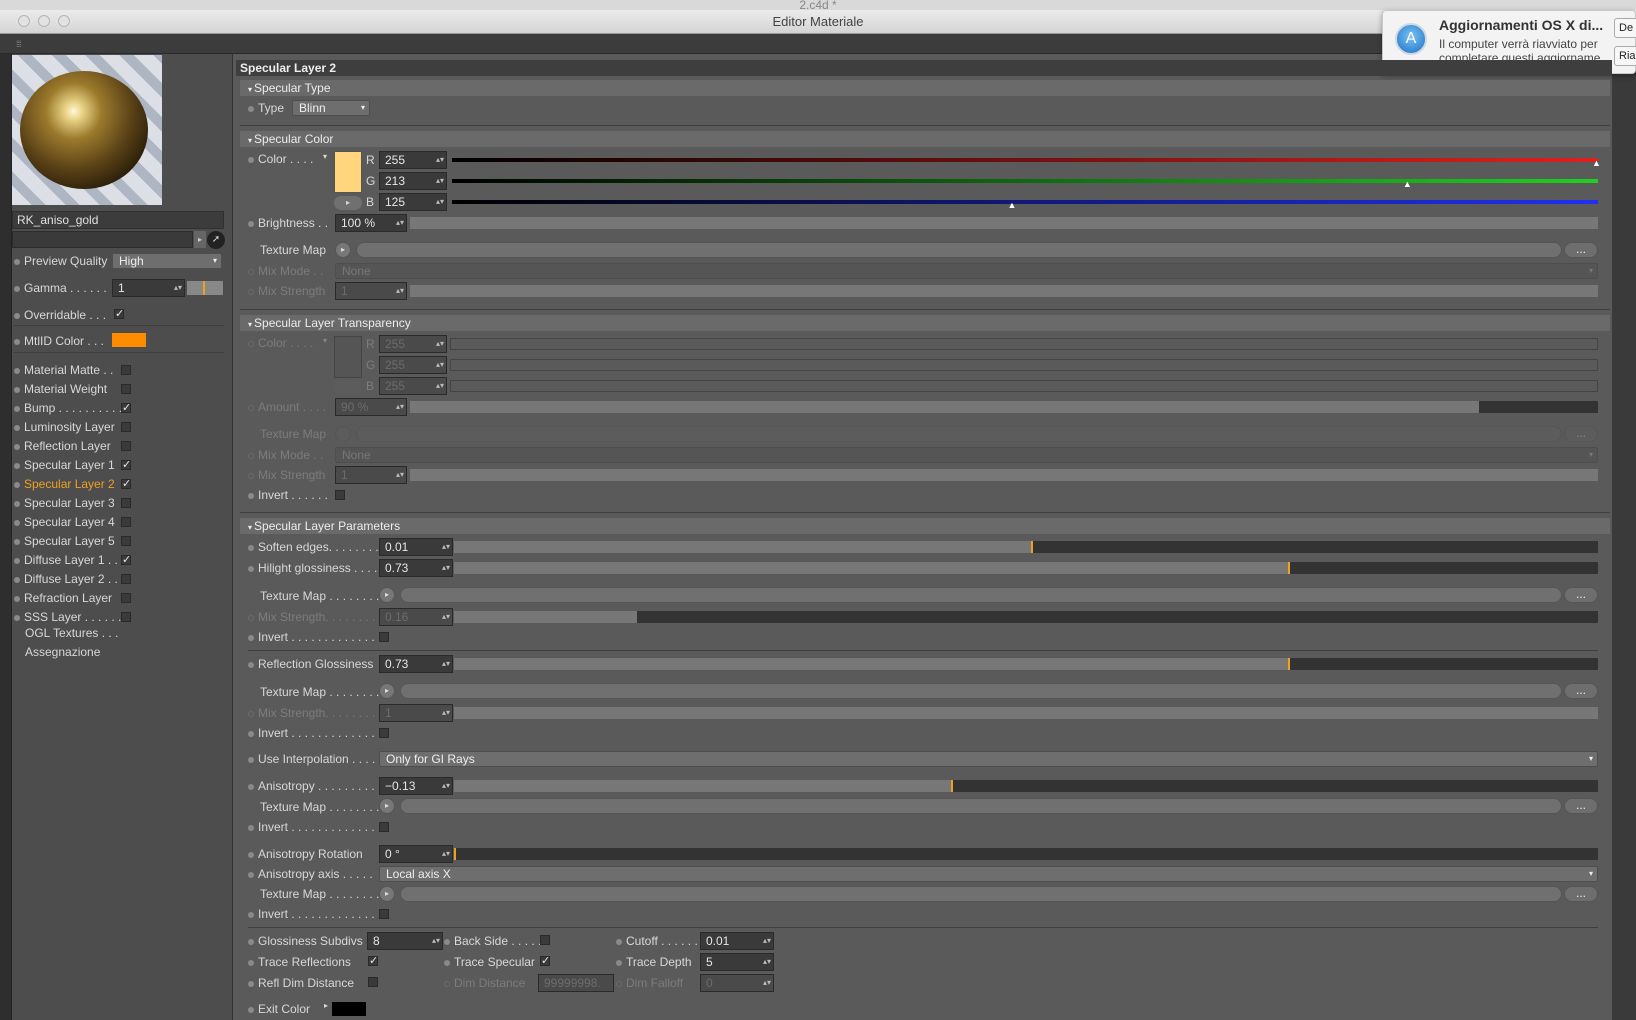 The width and height of the screenshot is (1636, 1020). Describe the element at coordinates (416, 617) in the screenshot. I see `mix1-input: 0.16 ▴▾` at that location.